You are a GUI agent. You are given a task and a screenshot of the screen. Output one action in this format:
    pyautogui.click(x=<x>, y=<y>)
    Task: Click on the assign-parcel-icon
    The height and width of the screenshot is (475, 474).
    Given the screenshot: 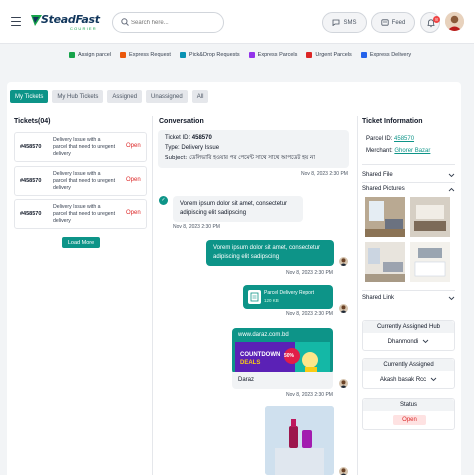 What is the action you would take?
    pyautogui.click(x=72, y=54)
    